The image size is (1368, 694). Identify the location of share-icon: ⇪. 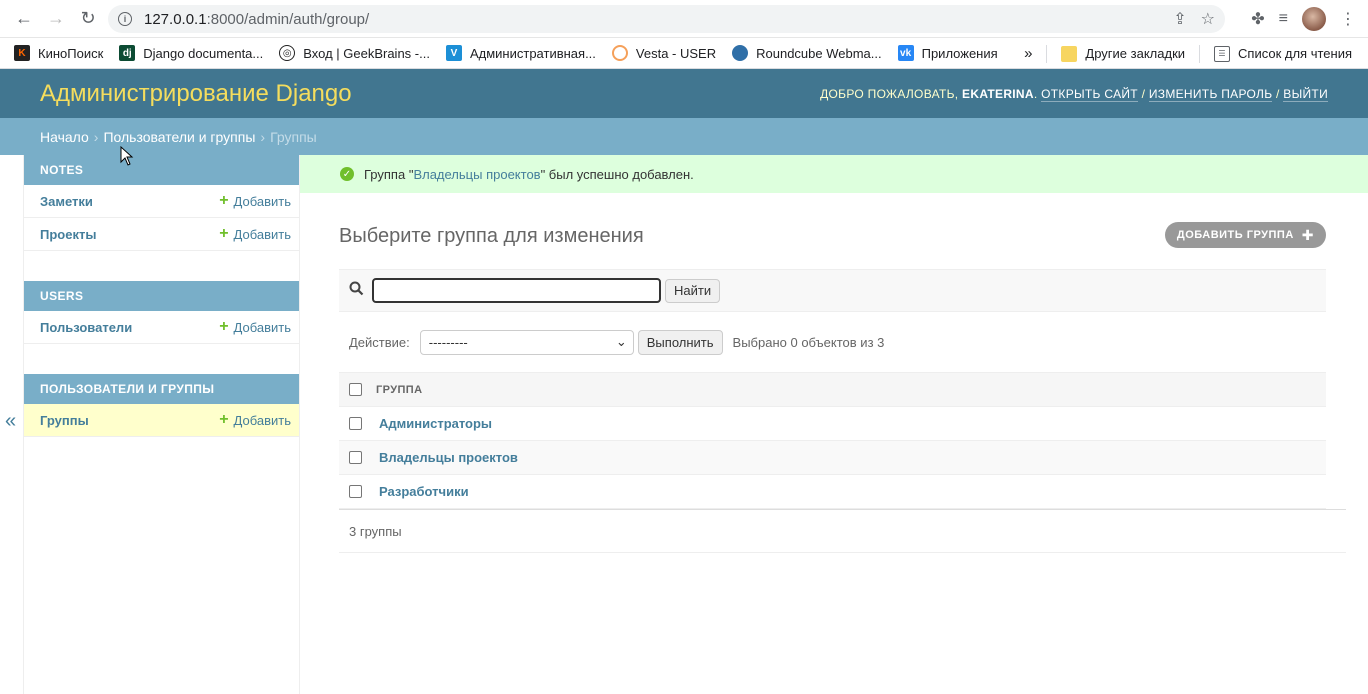
(1179, 19).